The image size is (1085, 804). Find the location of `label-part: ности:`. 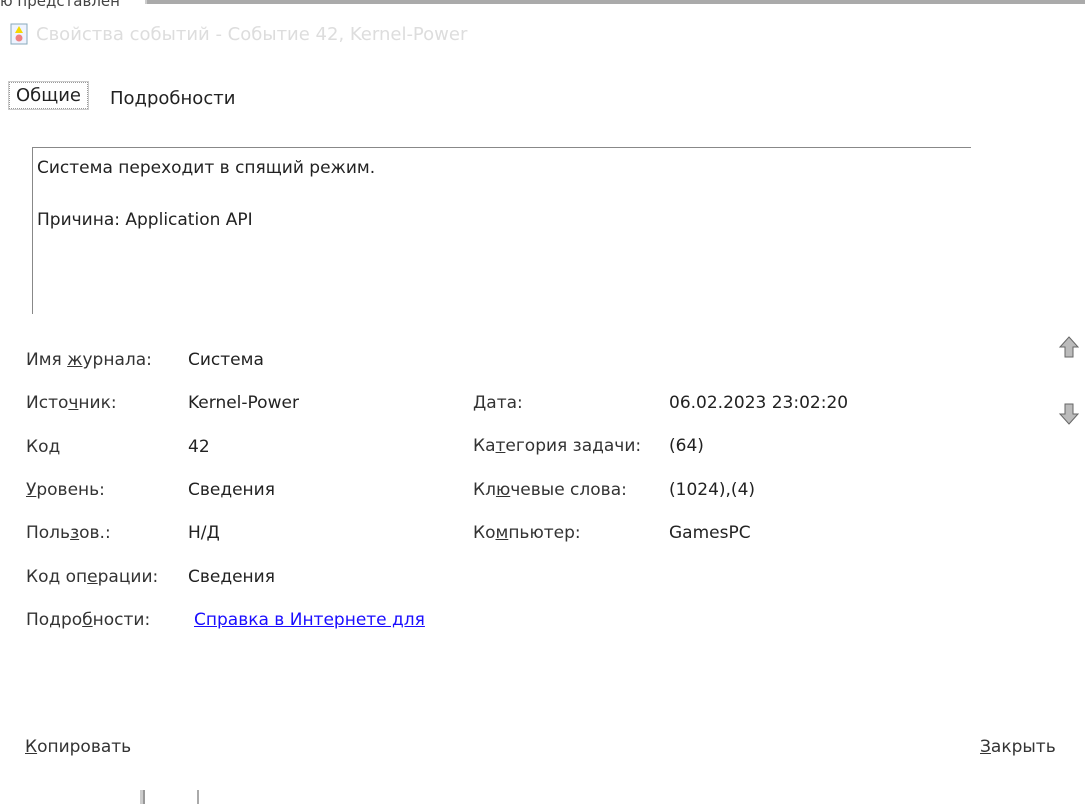

label-part: ности: is located at coordinates (121, 619).